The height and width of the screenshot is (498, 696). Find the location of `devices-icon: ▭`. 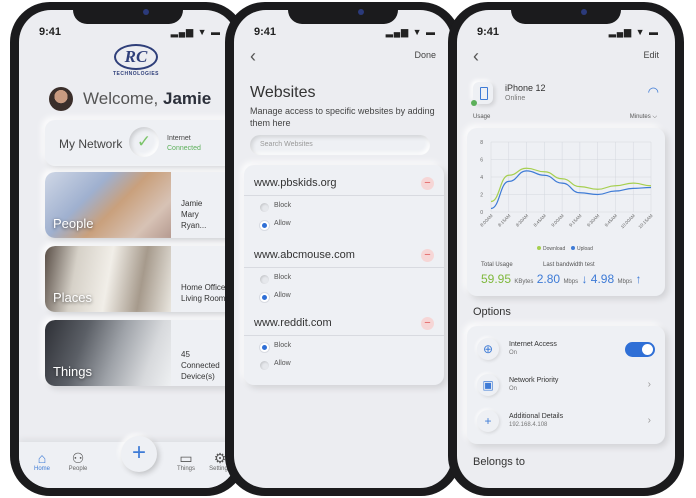

devices-icon: ▭ is located at coordinates (186, 458).